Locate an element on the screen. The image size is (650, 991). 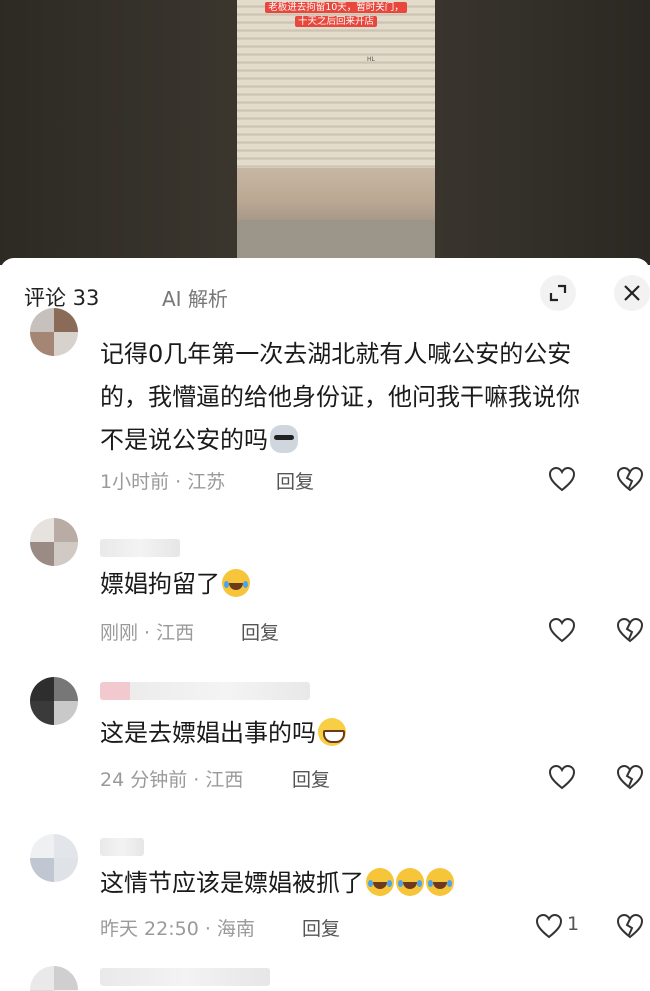
video-caption-line-2: 十天之后回来开店 is located at coordinates (335, 21).